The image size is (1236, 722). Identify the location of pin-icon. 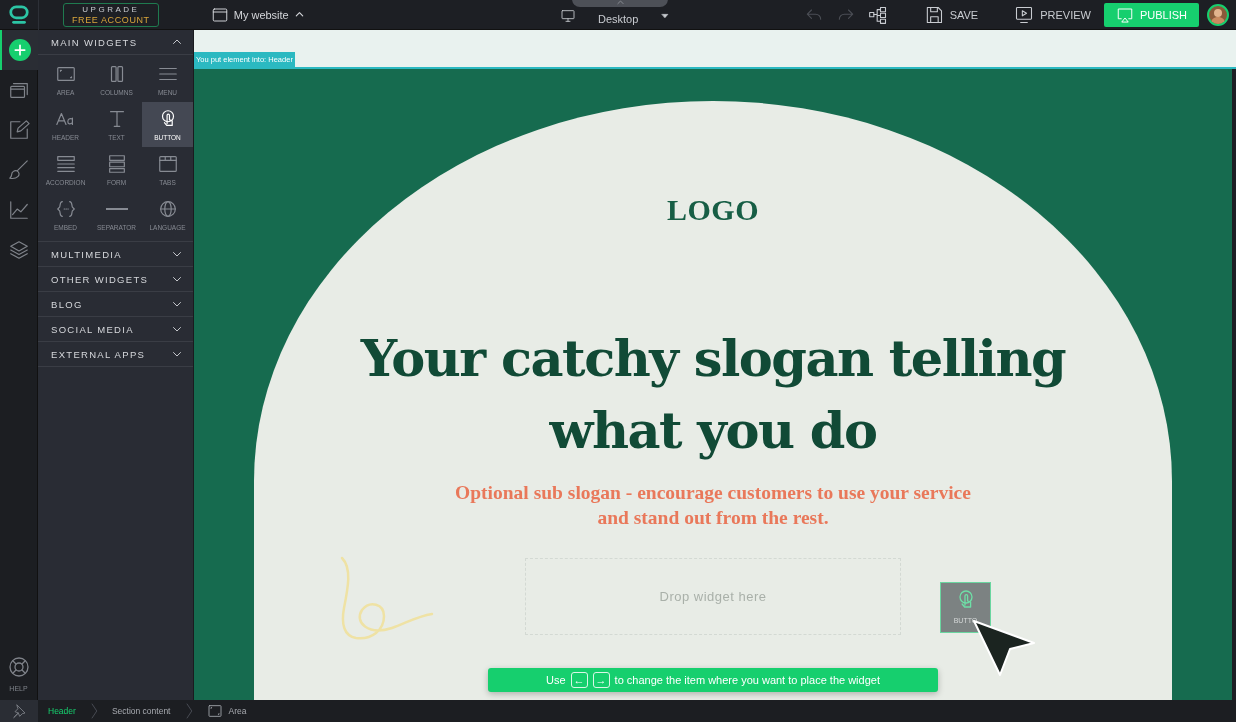
(19, 711).